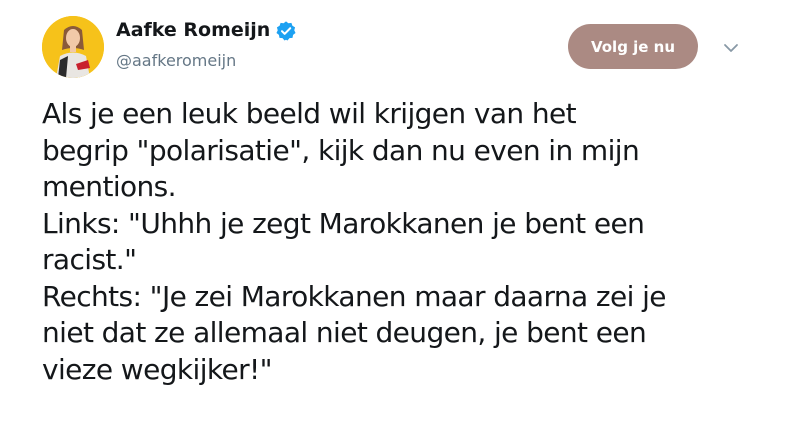  I want to click on avatar, so click(73, 47).